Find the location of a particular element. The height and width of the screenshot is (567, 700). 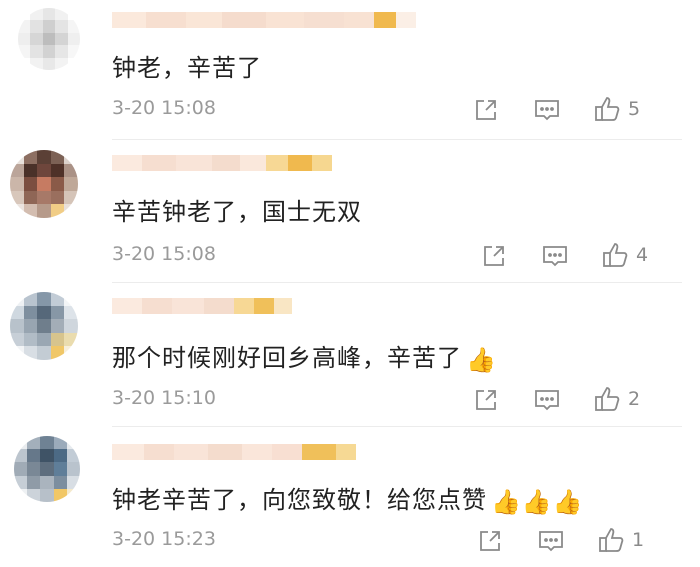

thumbs-up-emoji: 👍👍👍 is located at coordinates (537, 502).